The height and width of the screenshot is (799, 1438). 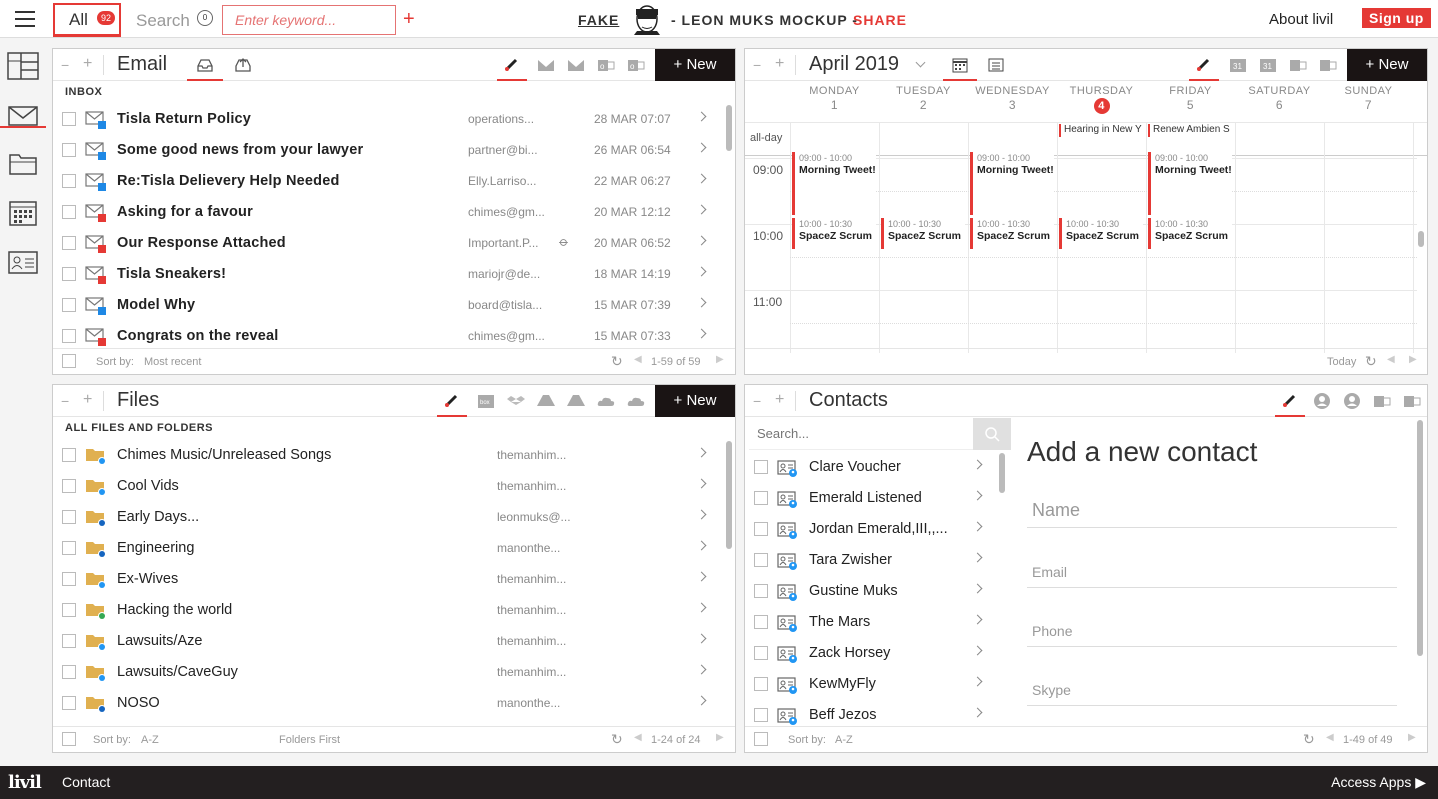 I want to click on email-scrollbar, so click(x=729, y=227).